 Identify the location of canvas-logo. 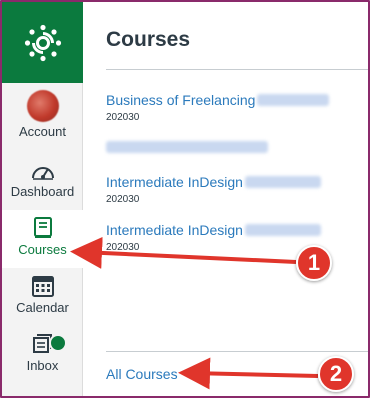
(42, 42).